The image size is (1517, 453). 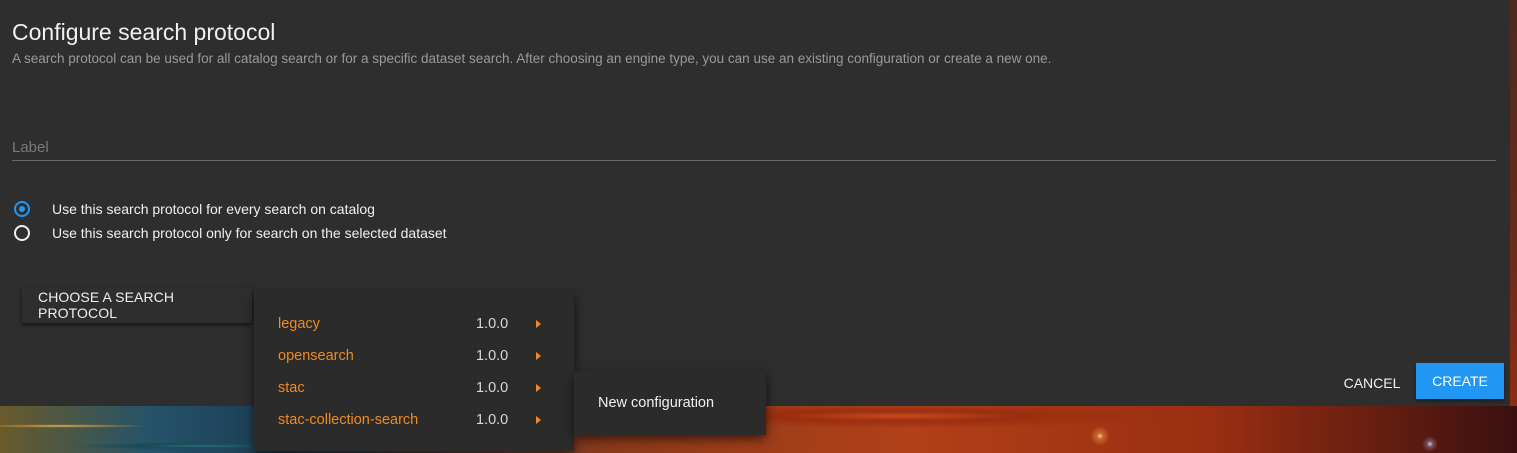 I want to click on menu-item-stac: stac 1.0.0, so click(x=414, y=388).